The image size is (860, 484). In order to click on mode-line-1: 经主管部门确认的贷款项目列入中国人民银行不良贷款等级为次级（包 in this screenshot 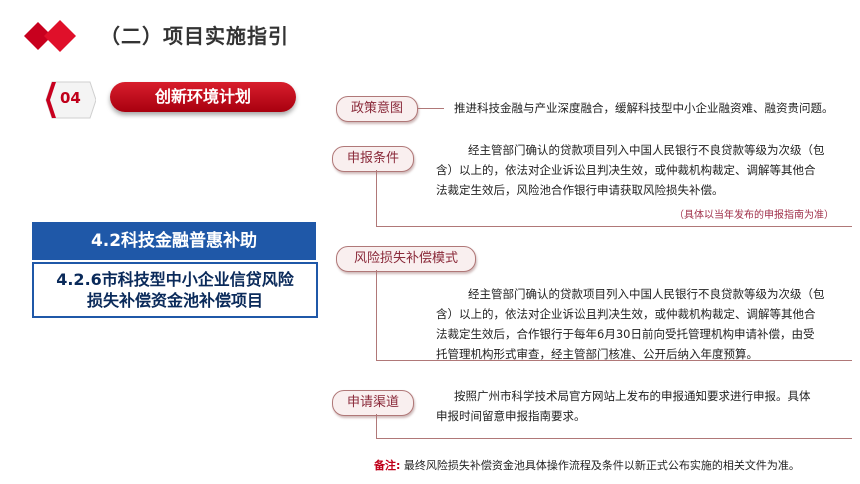, I will do `click(646, 294)`.